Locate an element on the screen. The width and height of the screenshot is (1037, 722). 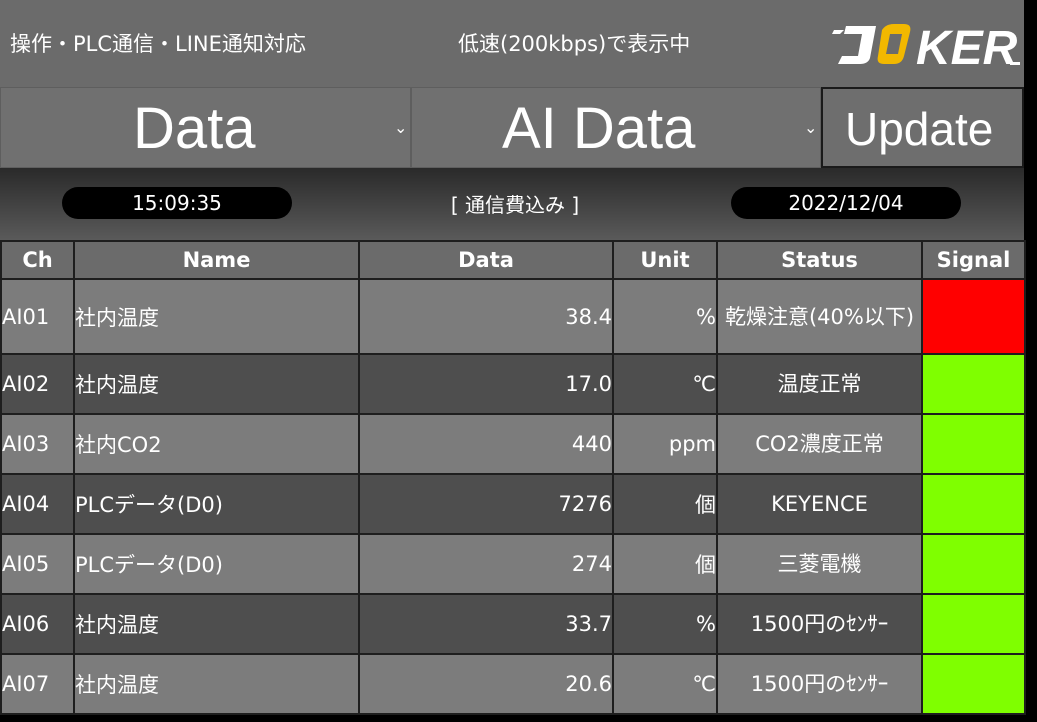
data-type-select: AI Data ⌄ is located at coordinates (616, 127).